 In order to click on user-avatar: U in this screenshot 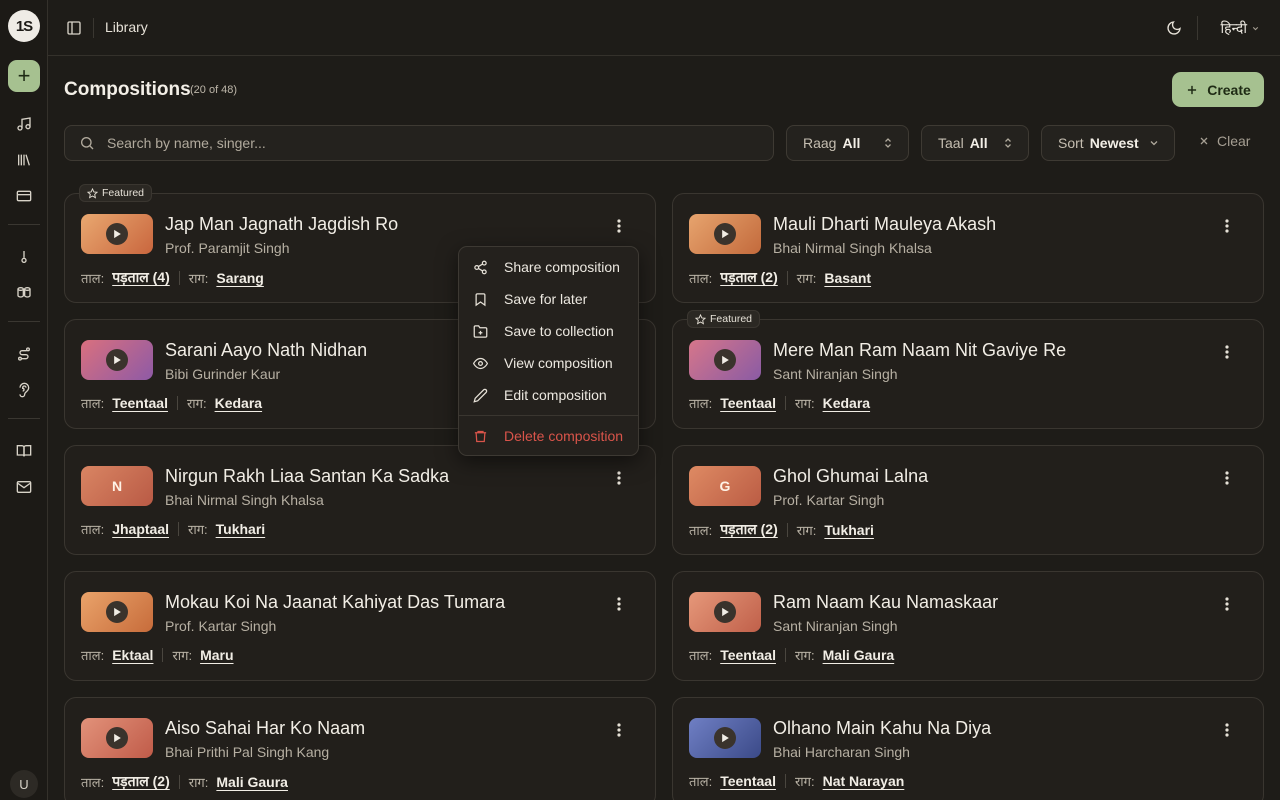, I will do `click(24, 784)`.